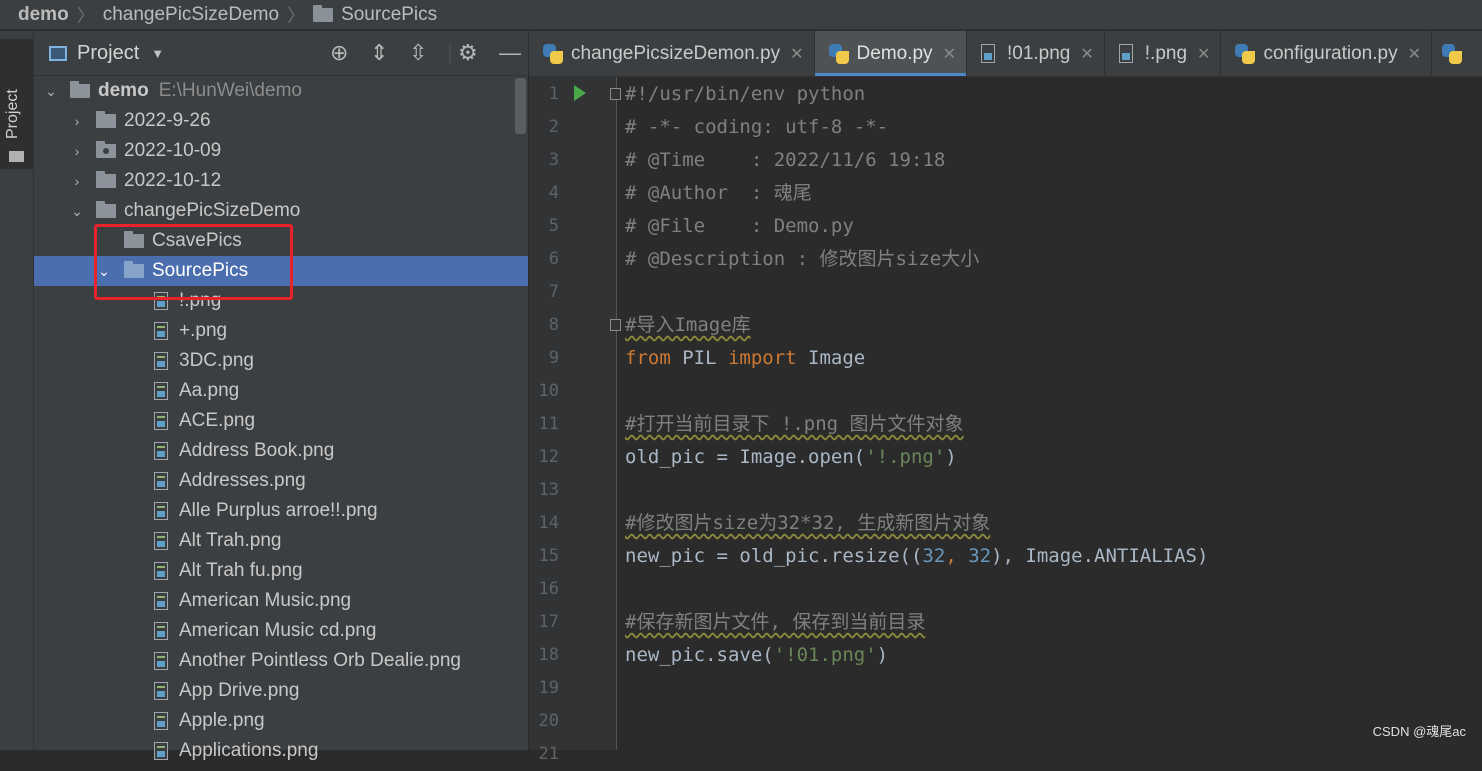 Image resolution: width=1482 pixels, height=771 pixels. Describe the element at coordinates (281, 571) in the screenshot. I see `tree-row-file: Alt Trah fu.png` at that location.